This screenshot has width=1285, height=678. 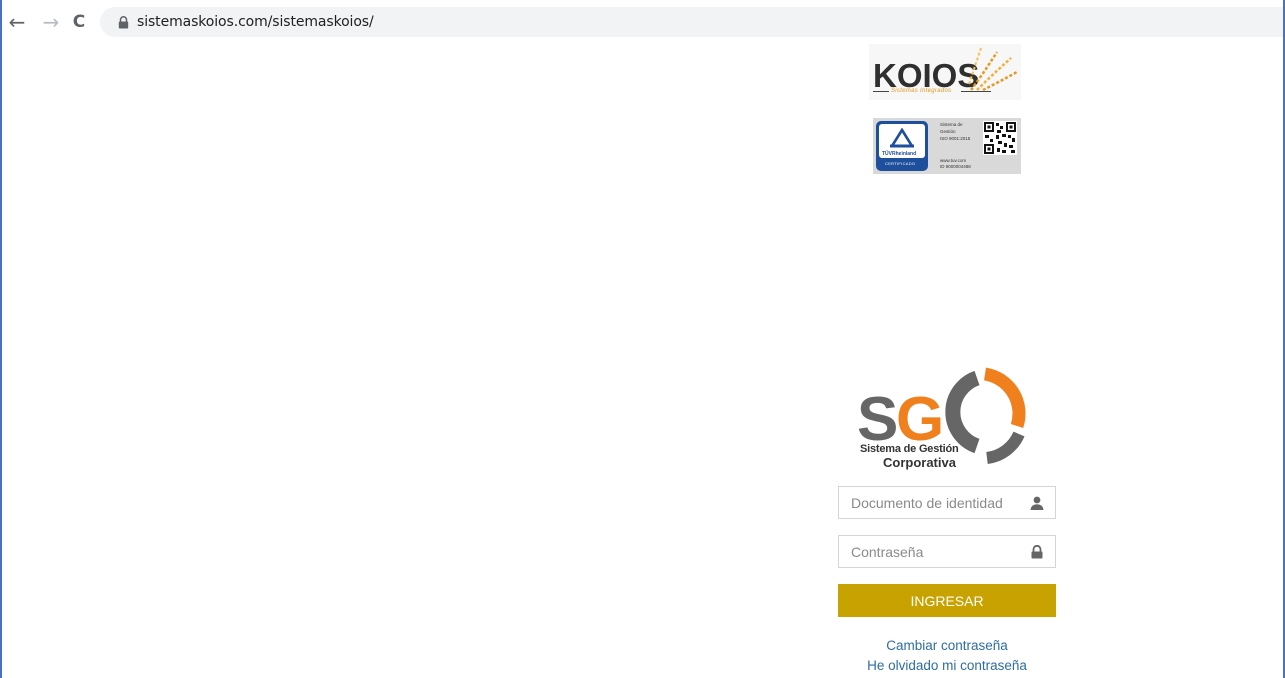 I want to click on sgc-caption-line1: Sistema de Gestión, so click(x=909, y=449).